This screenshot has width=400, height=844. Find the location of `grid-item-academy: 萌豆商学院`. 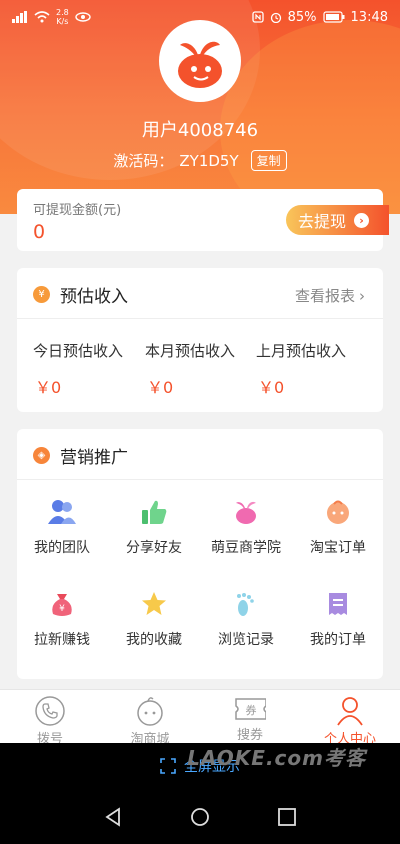

grid-item-academy: 萌豆商学院 is located at coordinates (246, 527).